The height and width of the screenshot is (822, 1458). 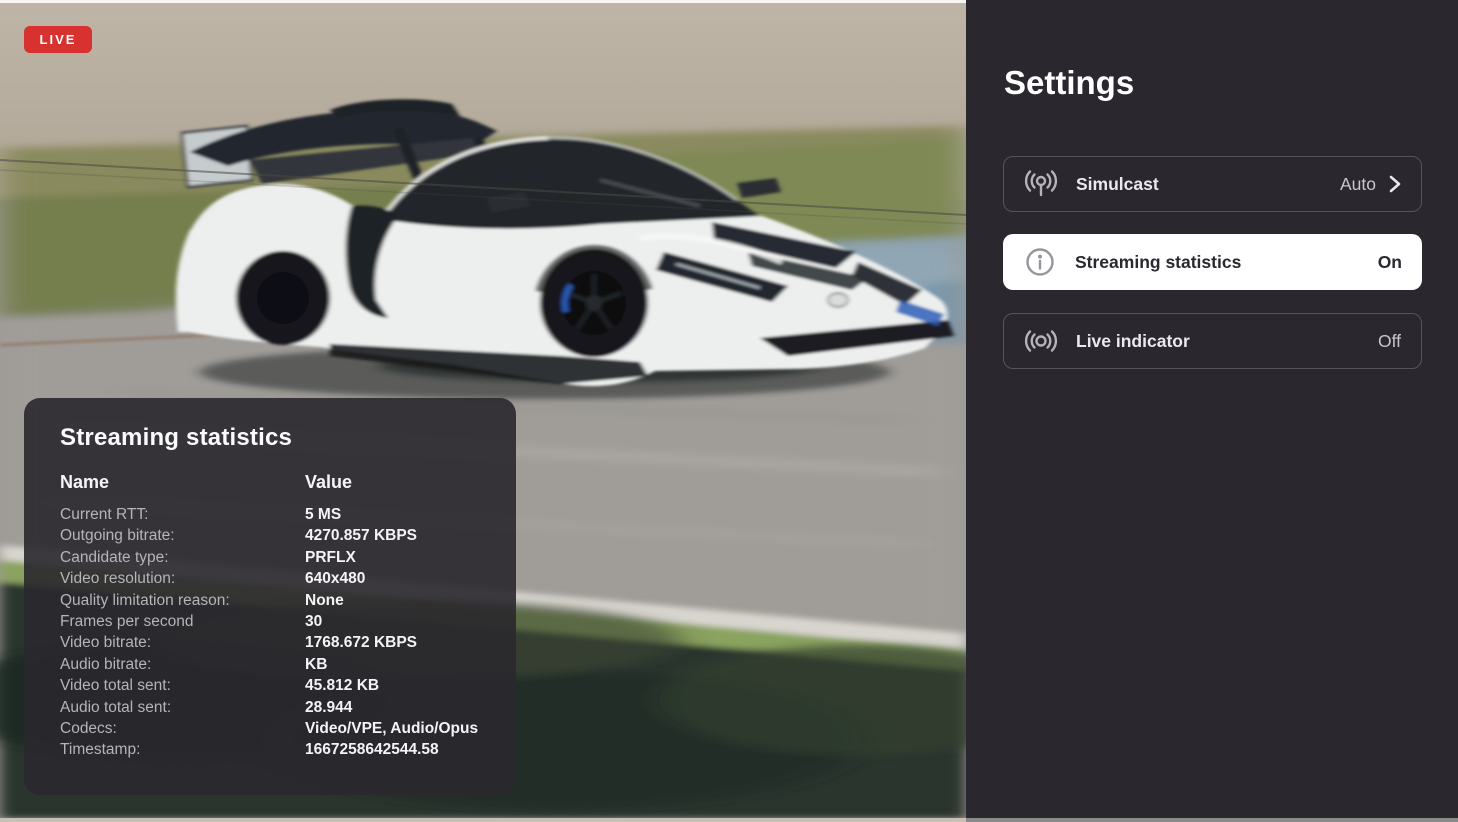 I want to click on stat-row: Quality limitation reason: None, so click(x=278, y=600).